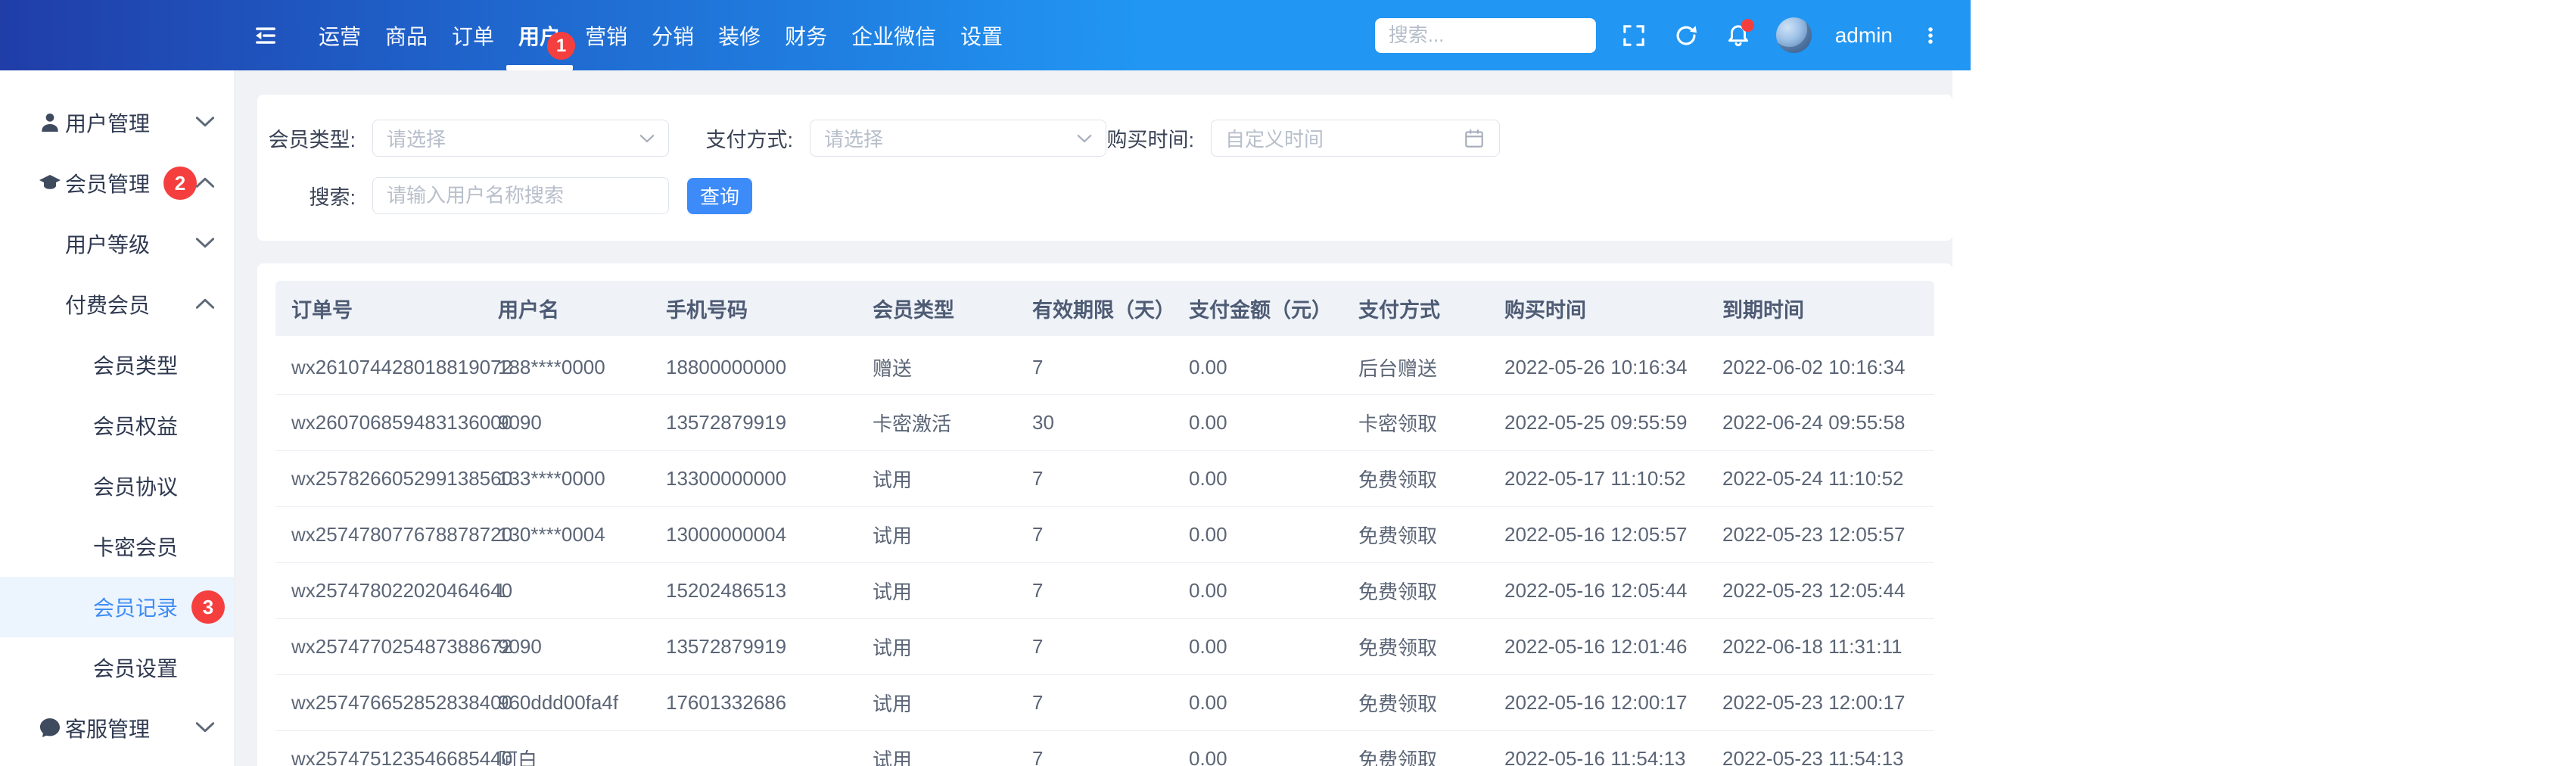 Image resolution: width=2576 pixels, height=766 pixels. Describe the element at coordinates (394, 366) in the screenshot. I see `table-cell: wx261074428018819072` at that location.